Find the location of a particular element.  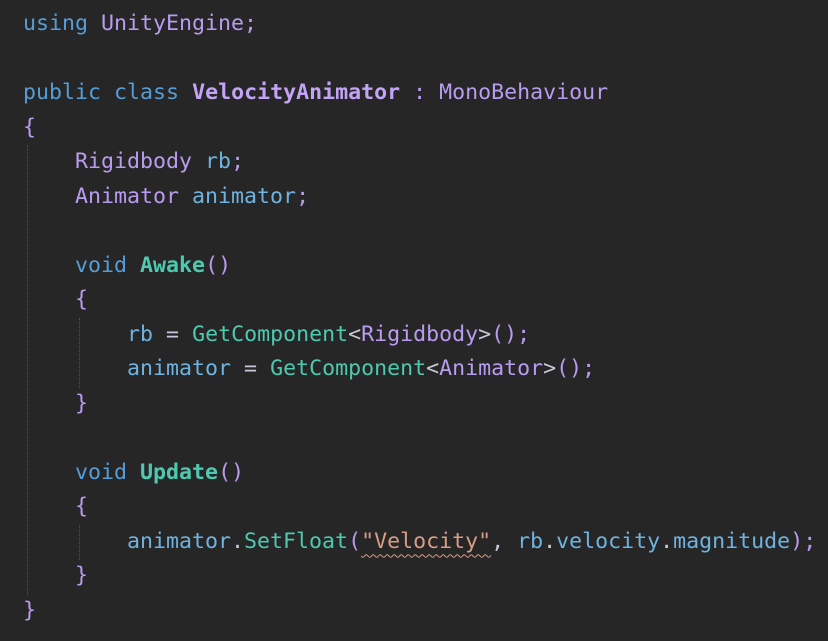

code-line: void Update() is located at coordinates (419, 473).